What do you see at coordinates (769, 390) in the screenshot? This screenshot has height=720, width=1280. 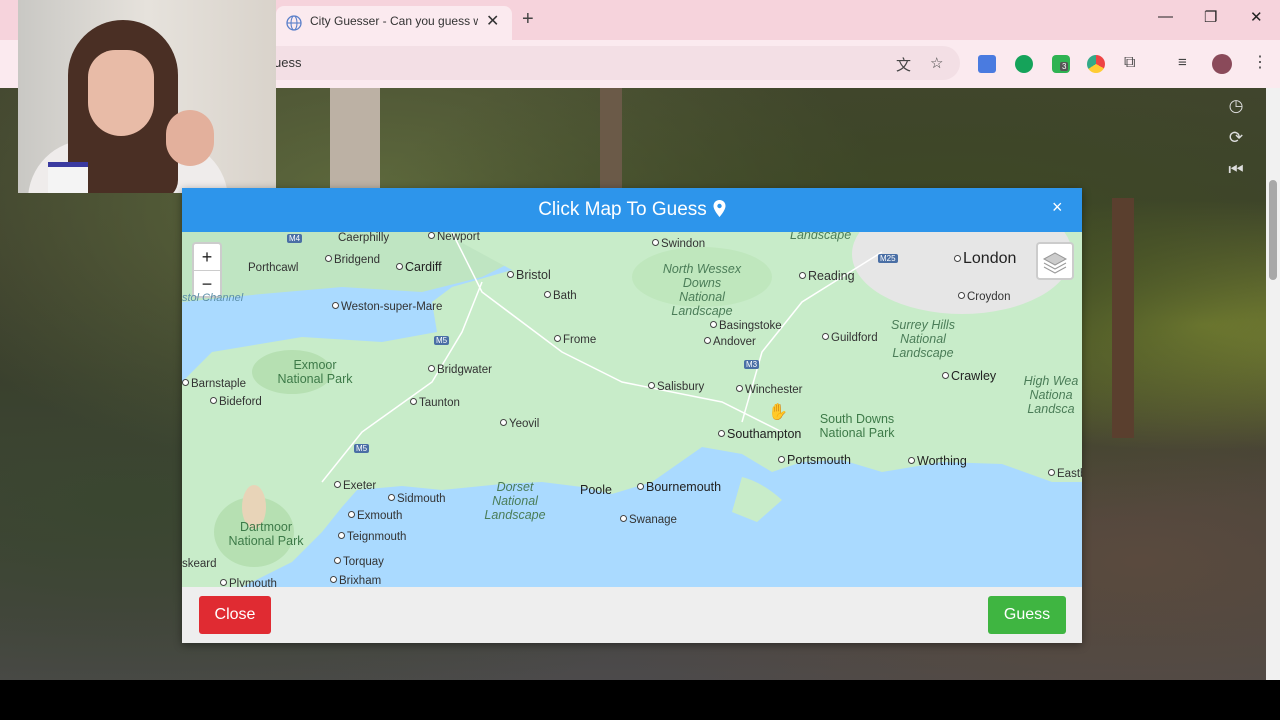 I see `map-label: Winchester` at bounding box center [769, 390].